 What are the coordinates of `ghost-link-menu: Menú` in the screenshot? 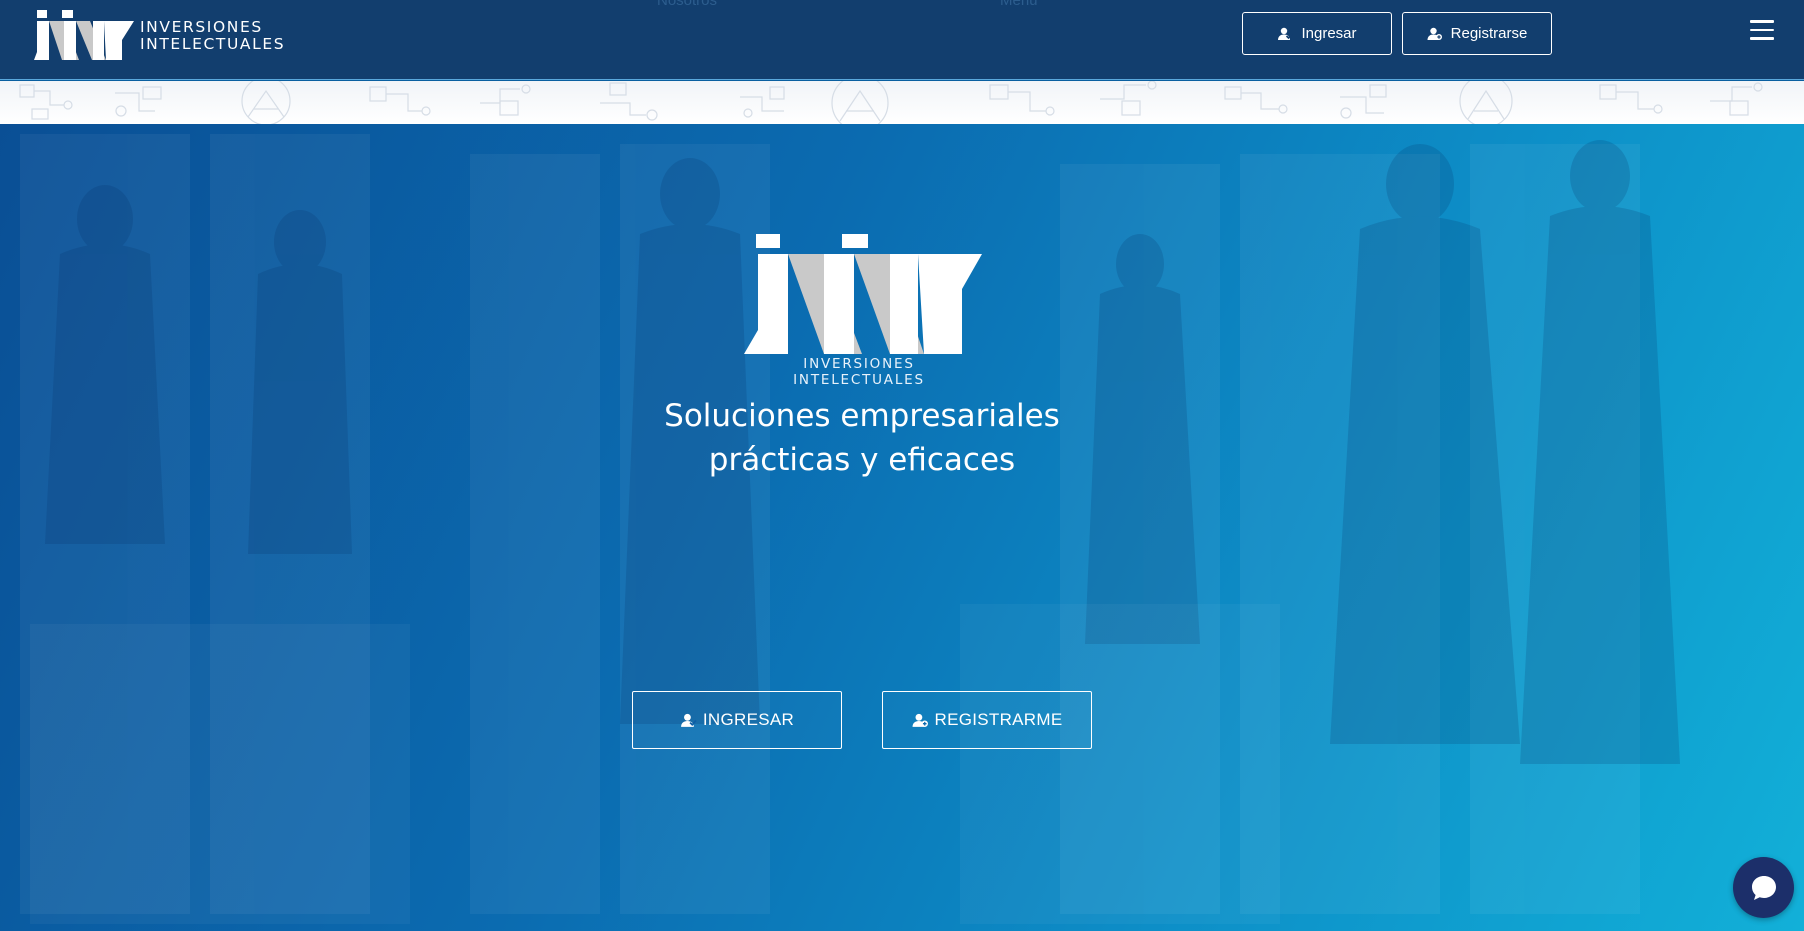 It's located at (1019, 4).